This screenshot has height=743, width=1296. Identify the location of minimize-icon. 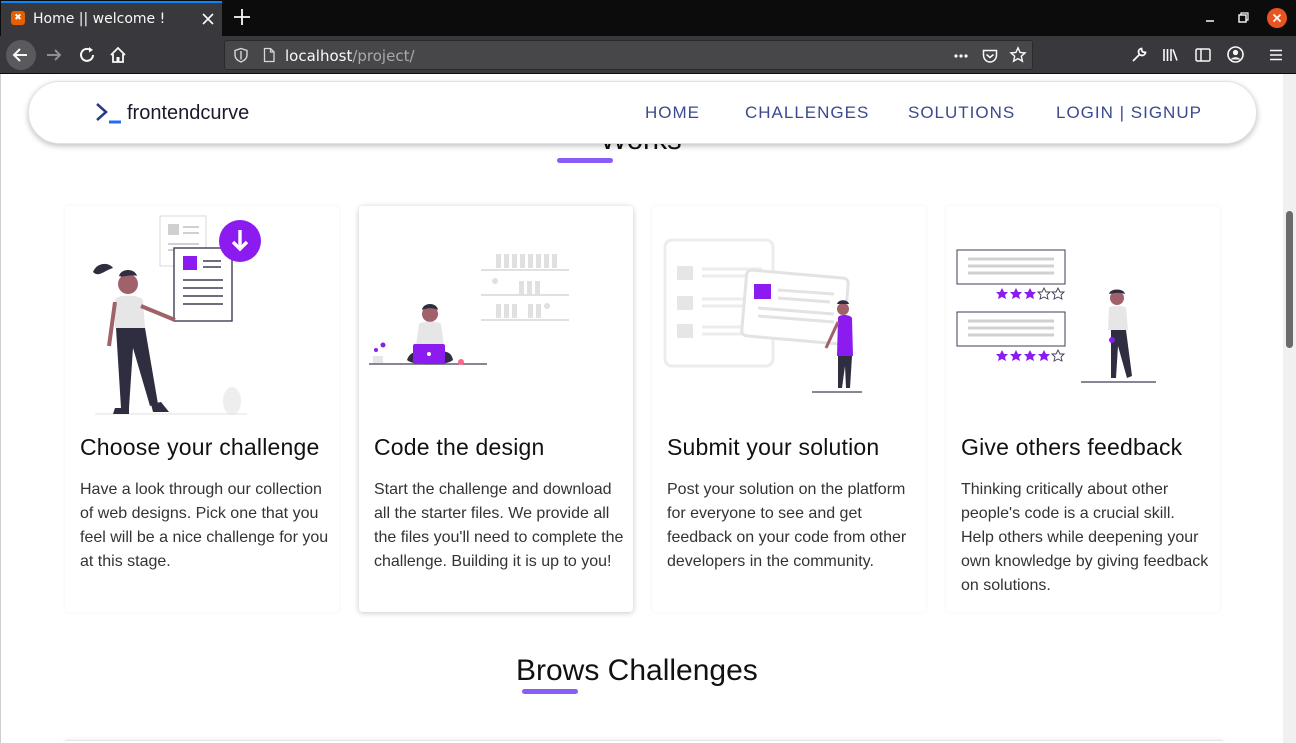
(1210, 18).